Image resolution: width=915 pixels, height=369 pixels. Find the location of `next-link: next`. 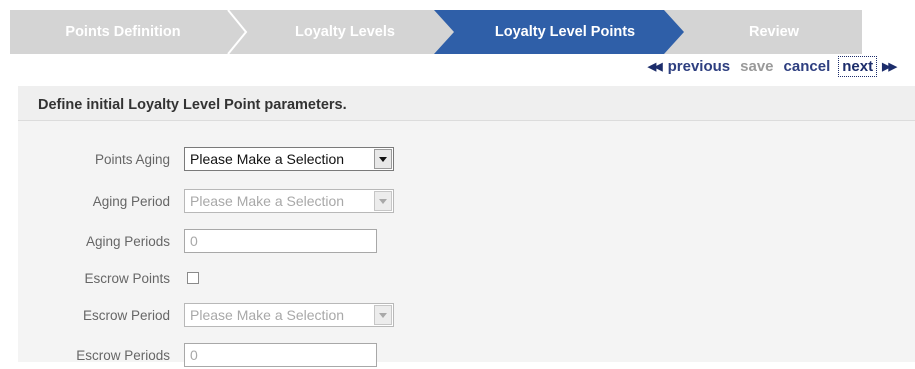

next-link: next is located at coordinates (858, 66).